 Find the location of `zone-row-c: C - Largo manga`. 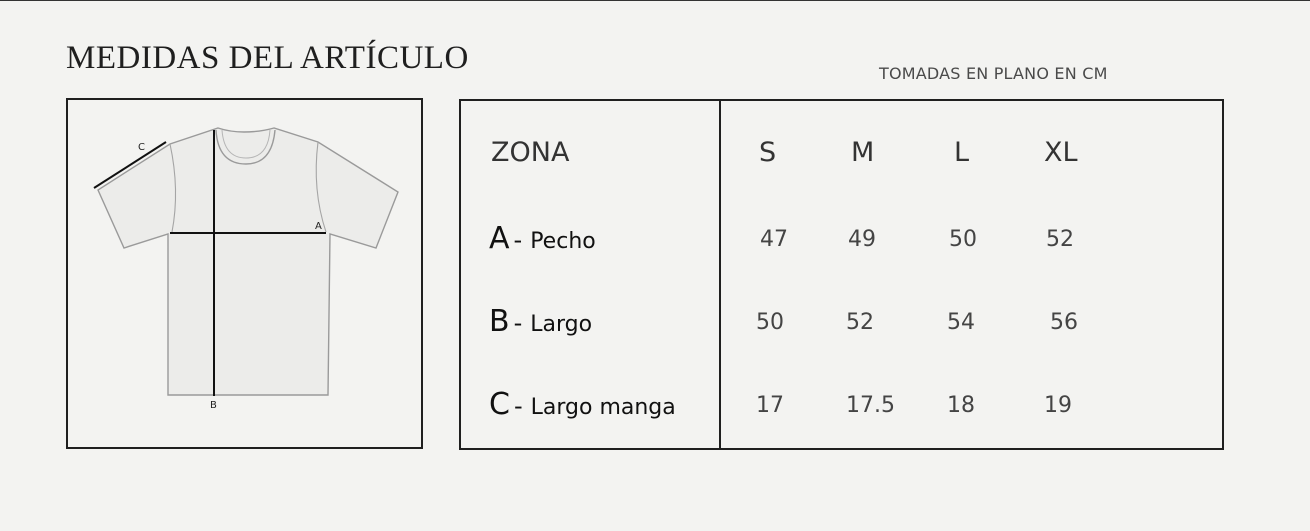

zone-row-c: C - Largo manga is located at coordinates (582, 404).